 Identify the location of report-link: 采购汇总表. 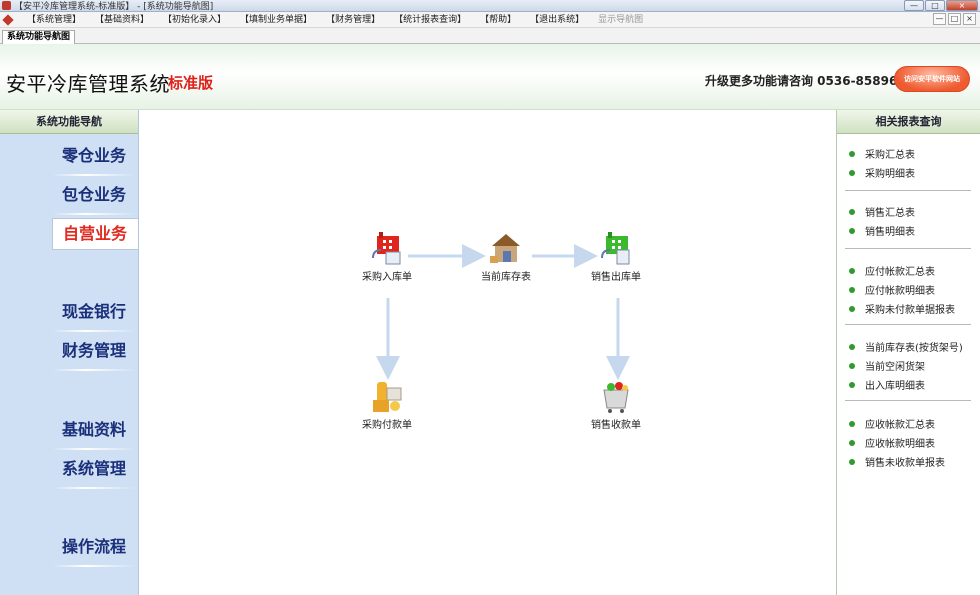
(908, 153).